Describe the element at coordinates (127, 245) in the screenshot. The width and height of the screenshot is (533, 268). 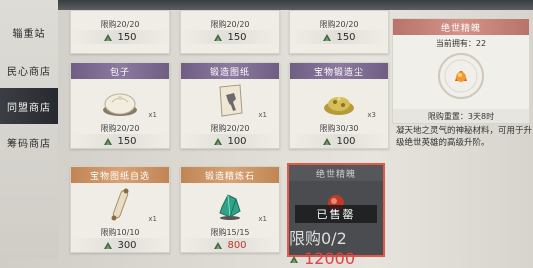
I see `price-value: 300` at that location.